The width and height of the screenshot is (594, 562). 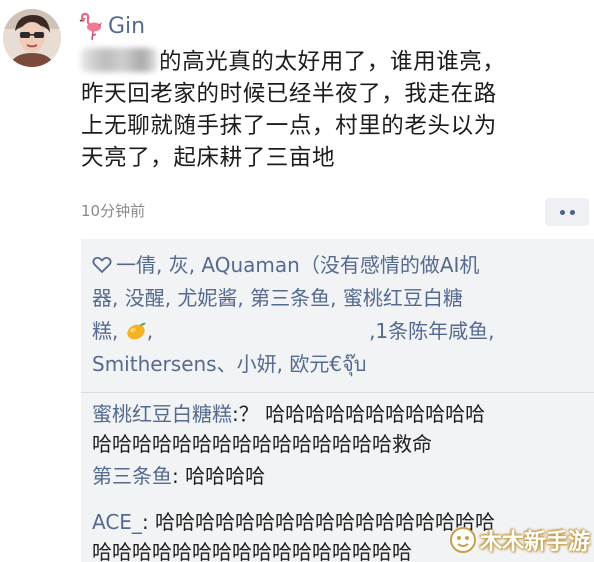 I want to click on comment-line: 蜜桃红豆白糖糕:？ 哈哈哈哈哈哈哈哈哈哈哈, so click(x=339, y=414).